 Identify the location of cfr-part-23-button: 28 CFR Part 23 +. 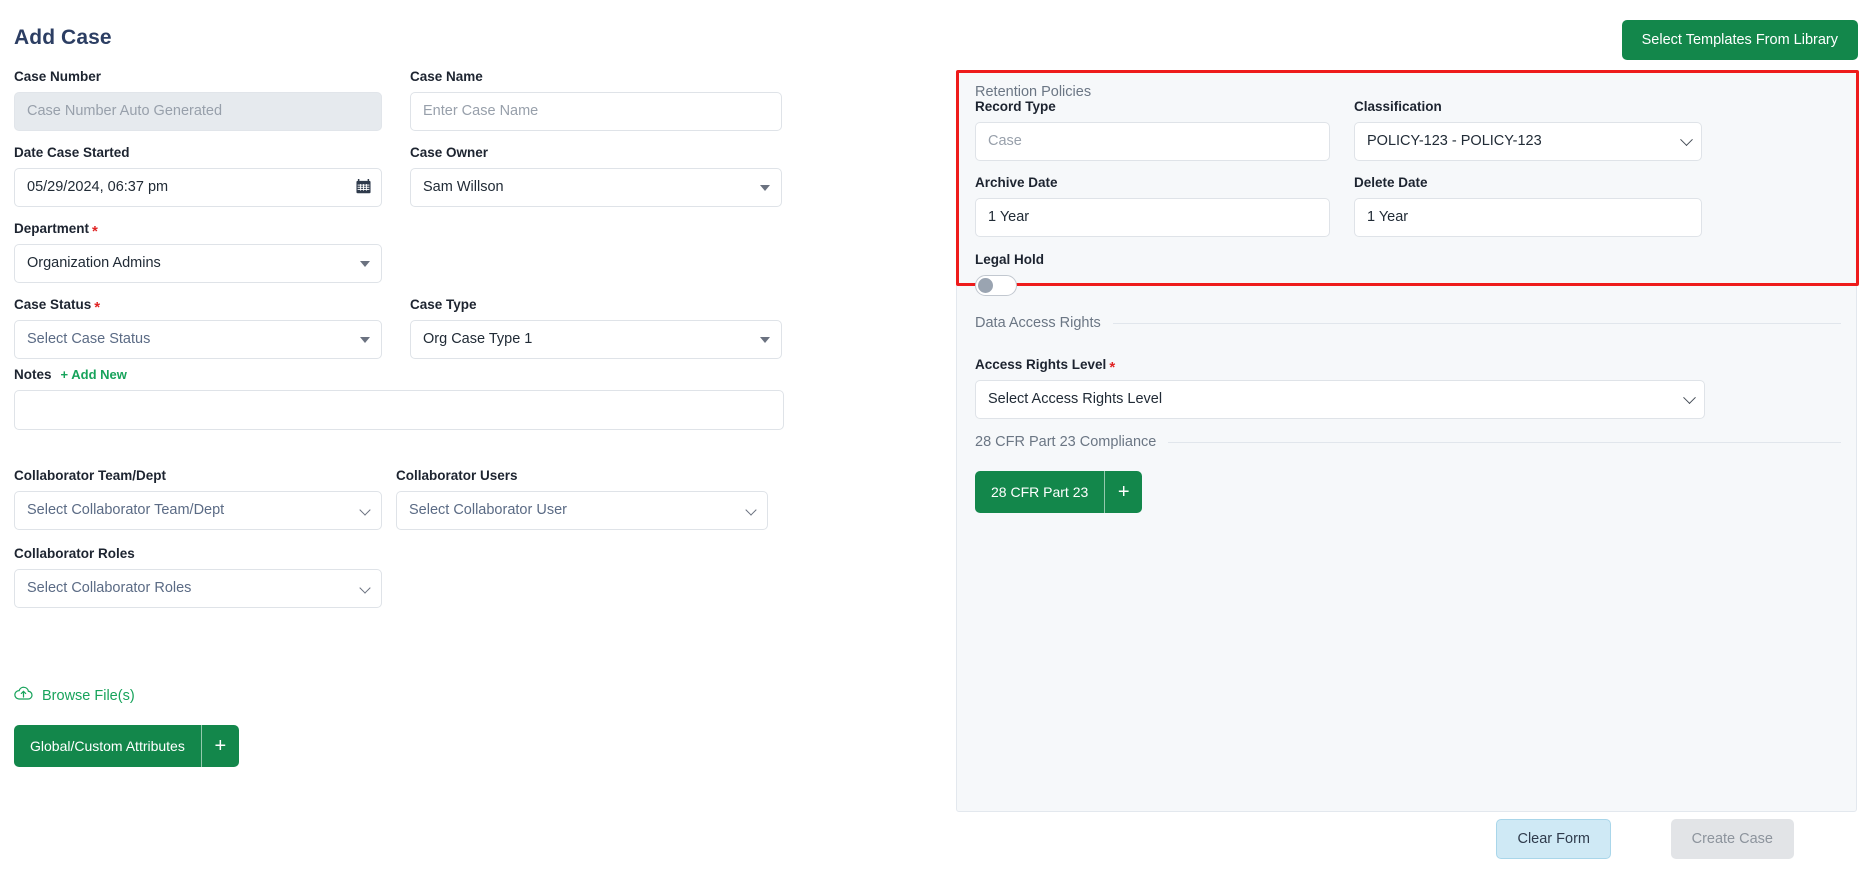
(1059, 492).